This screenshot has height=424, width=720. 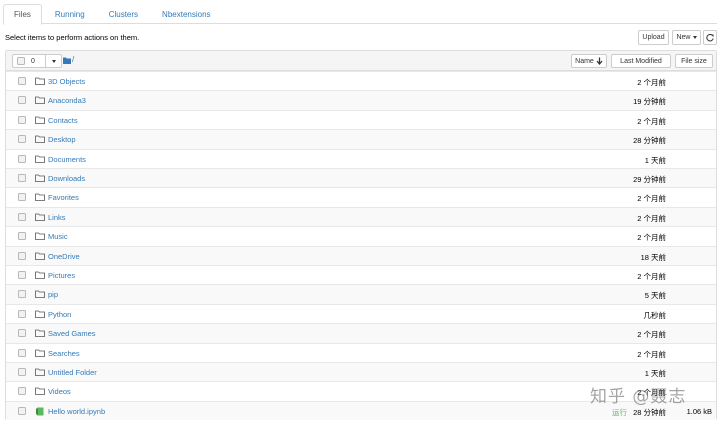 I want to click on folder-row: OneDrive 18 天前, so click(x=361, y=255).